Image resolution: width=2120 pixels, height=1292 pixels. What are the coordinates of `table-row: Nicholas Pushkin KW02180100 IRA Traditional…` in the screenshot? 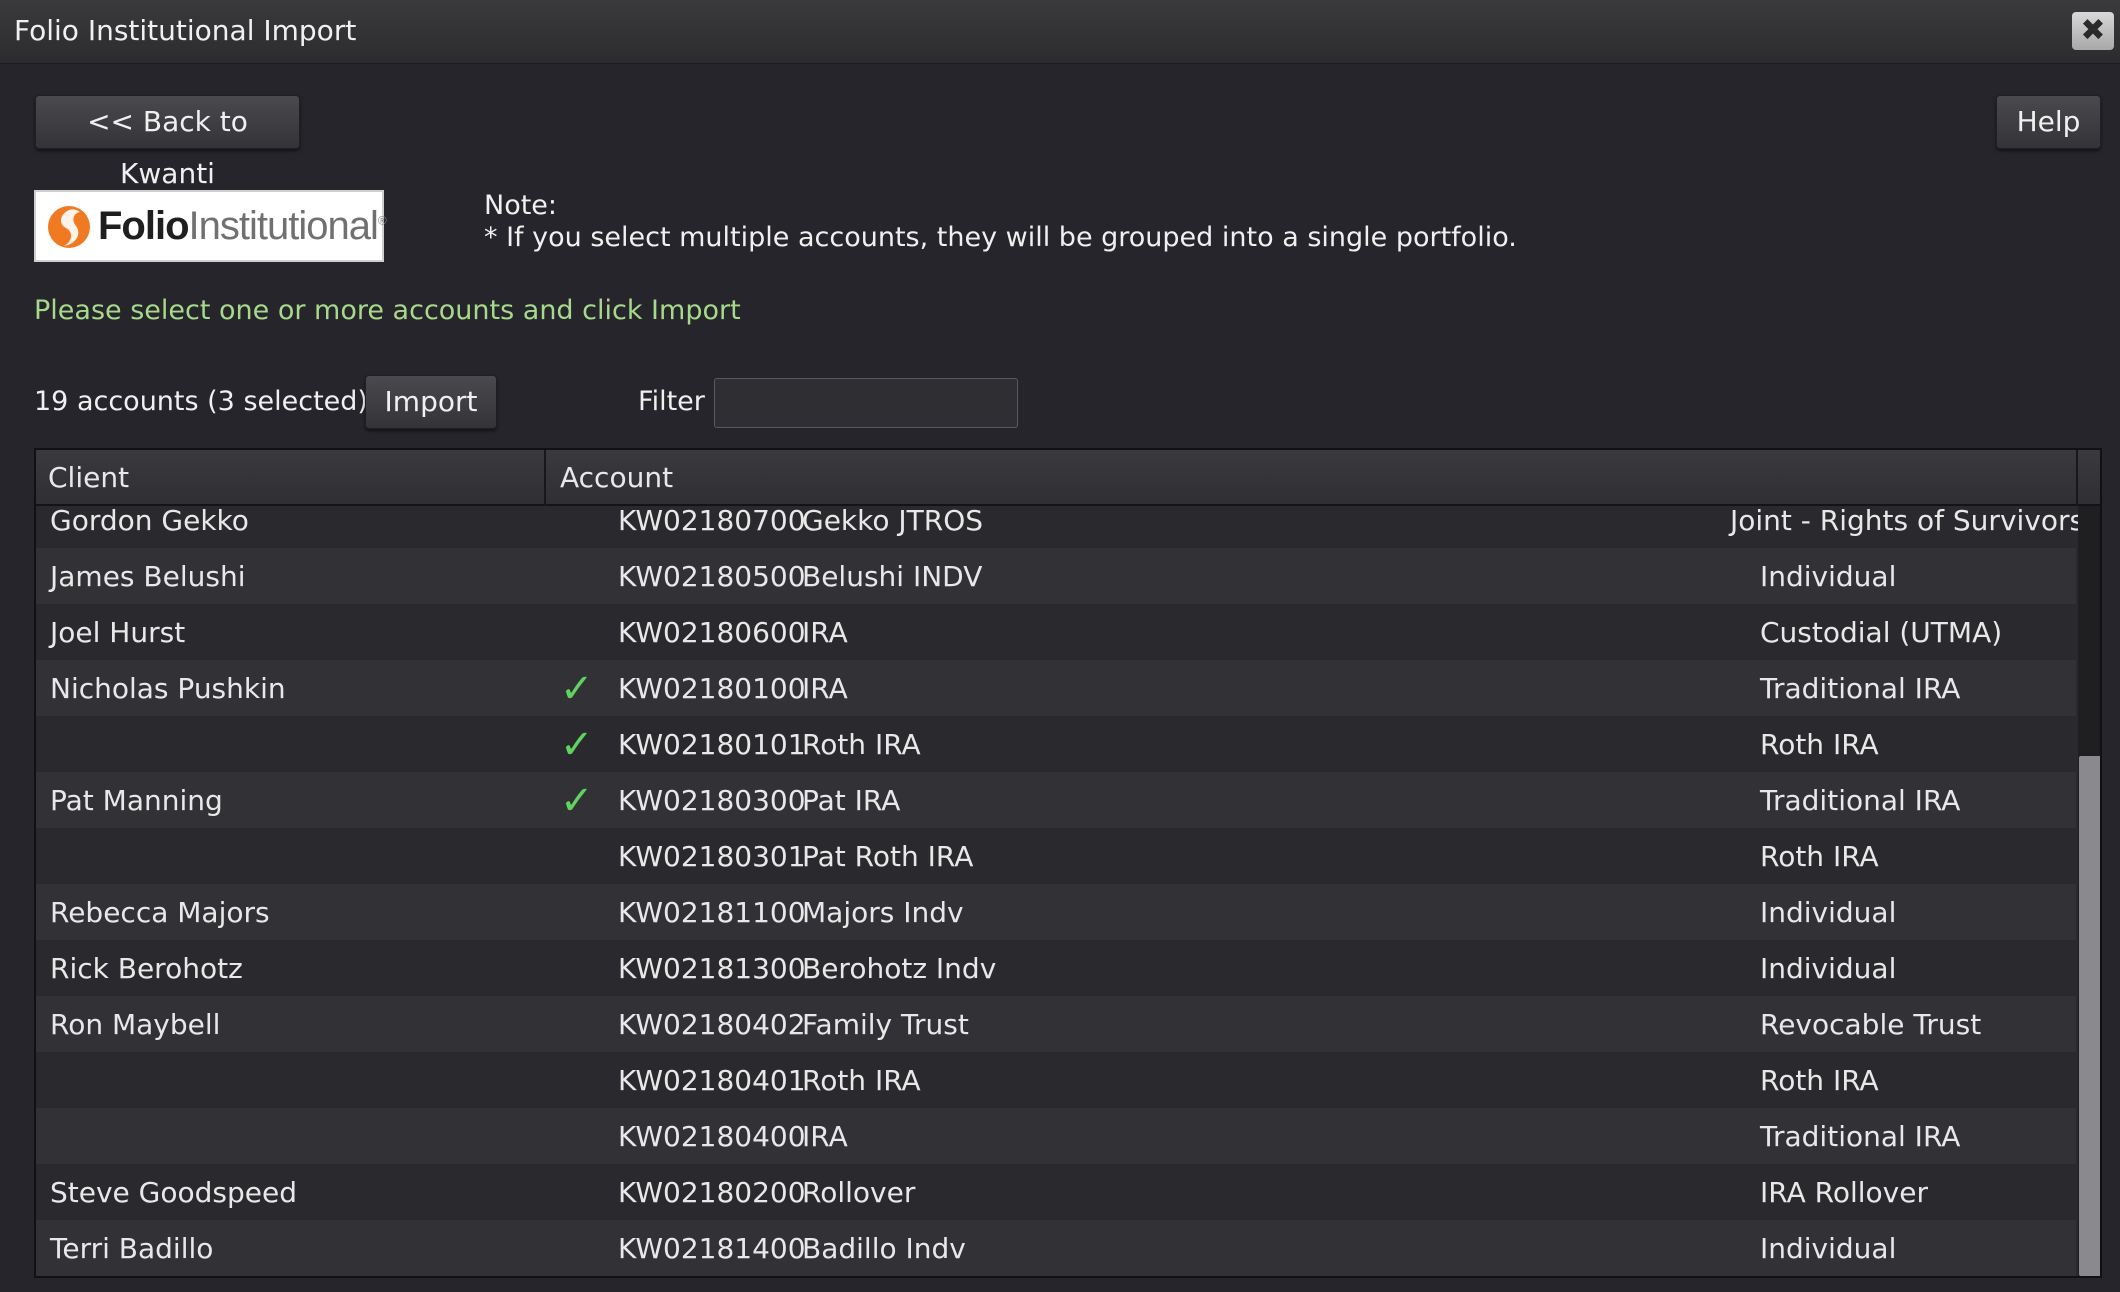 It's located at (1056, 688).